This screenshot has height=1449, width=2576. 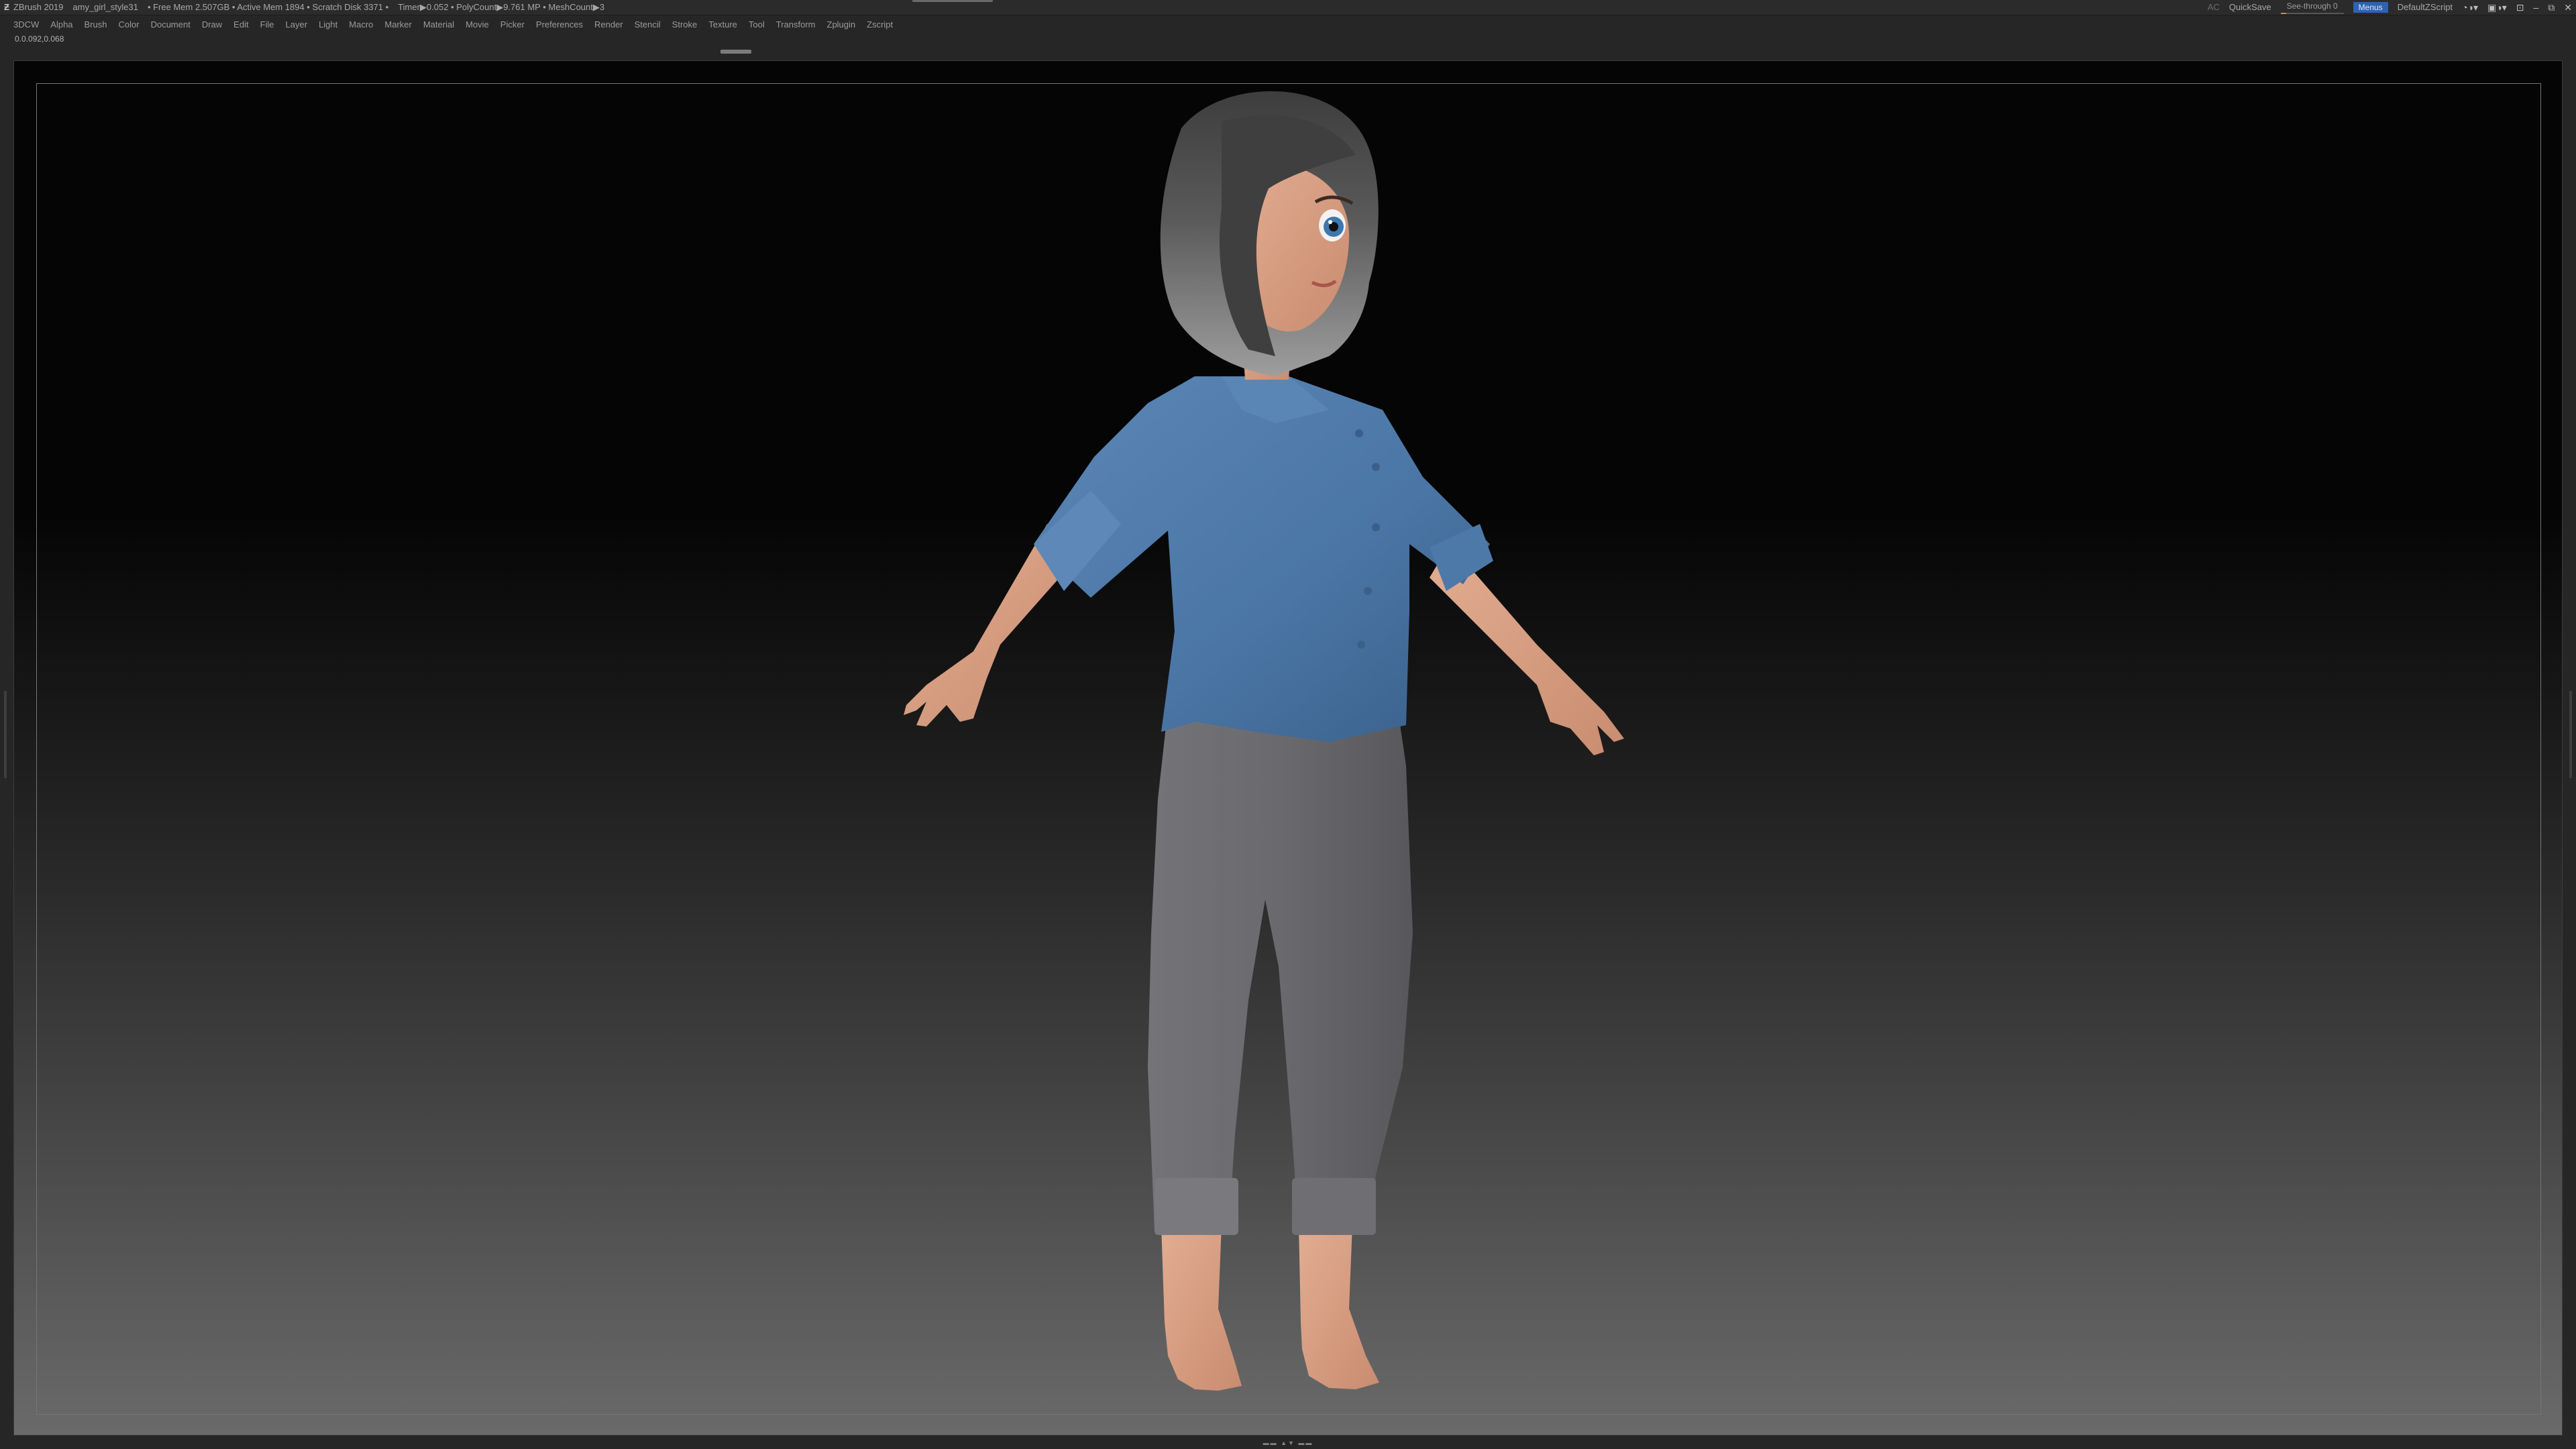 I want to click on title-scroll-indicator, so click(x=952, y=1).